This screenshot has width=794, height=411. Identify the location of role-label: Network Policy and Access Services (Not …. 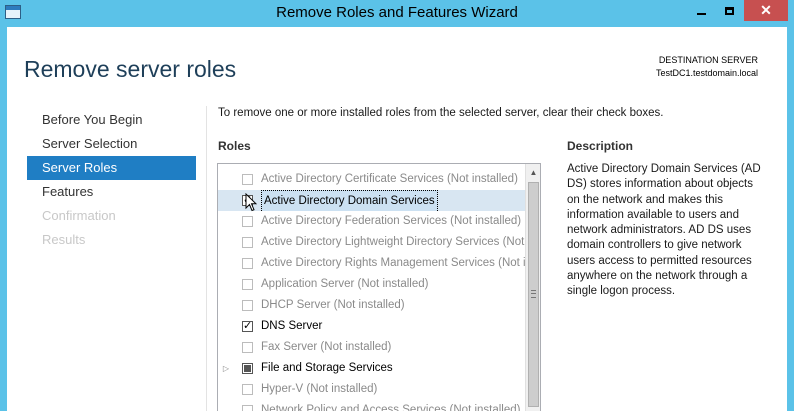
(391, 407).